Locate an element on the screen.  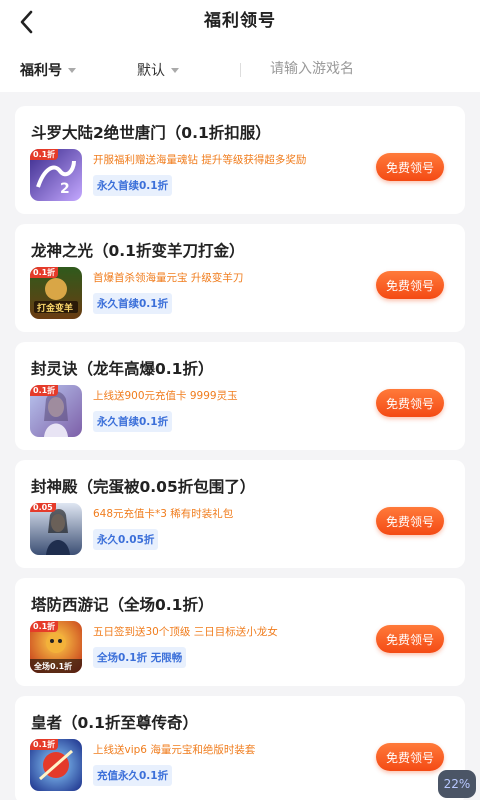
game-perk-text: 上线送900元充值卡 9999灵玉 is located at coordinates (165, 396).